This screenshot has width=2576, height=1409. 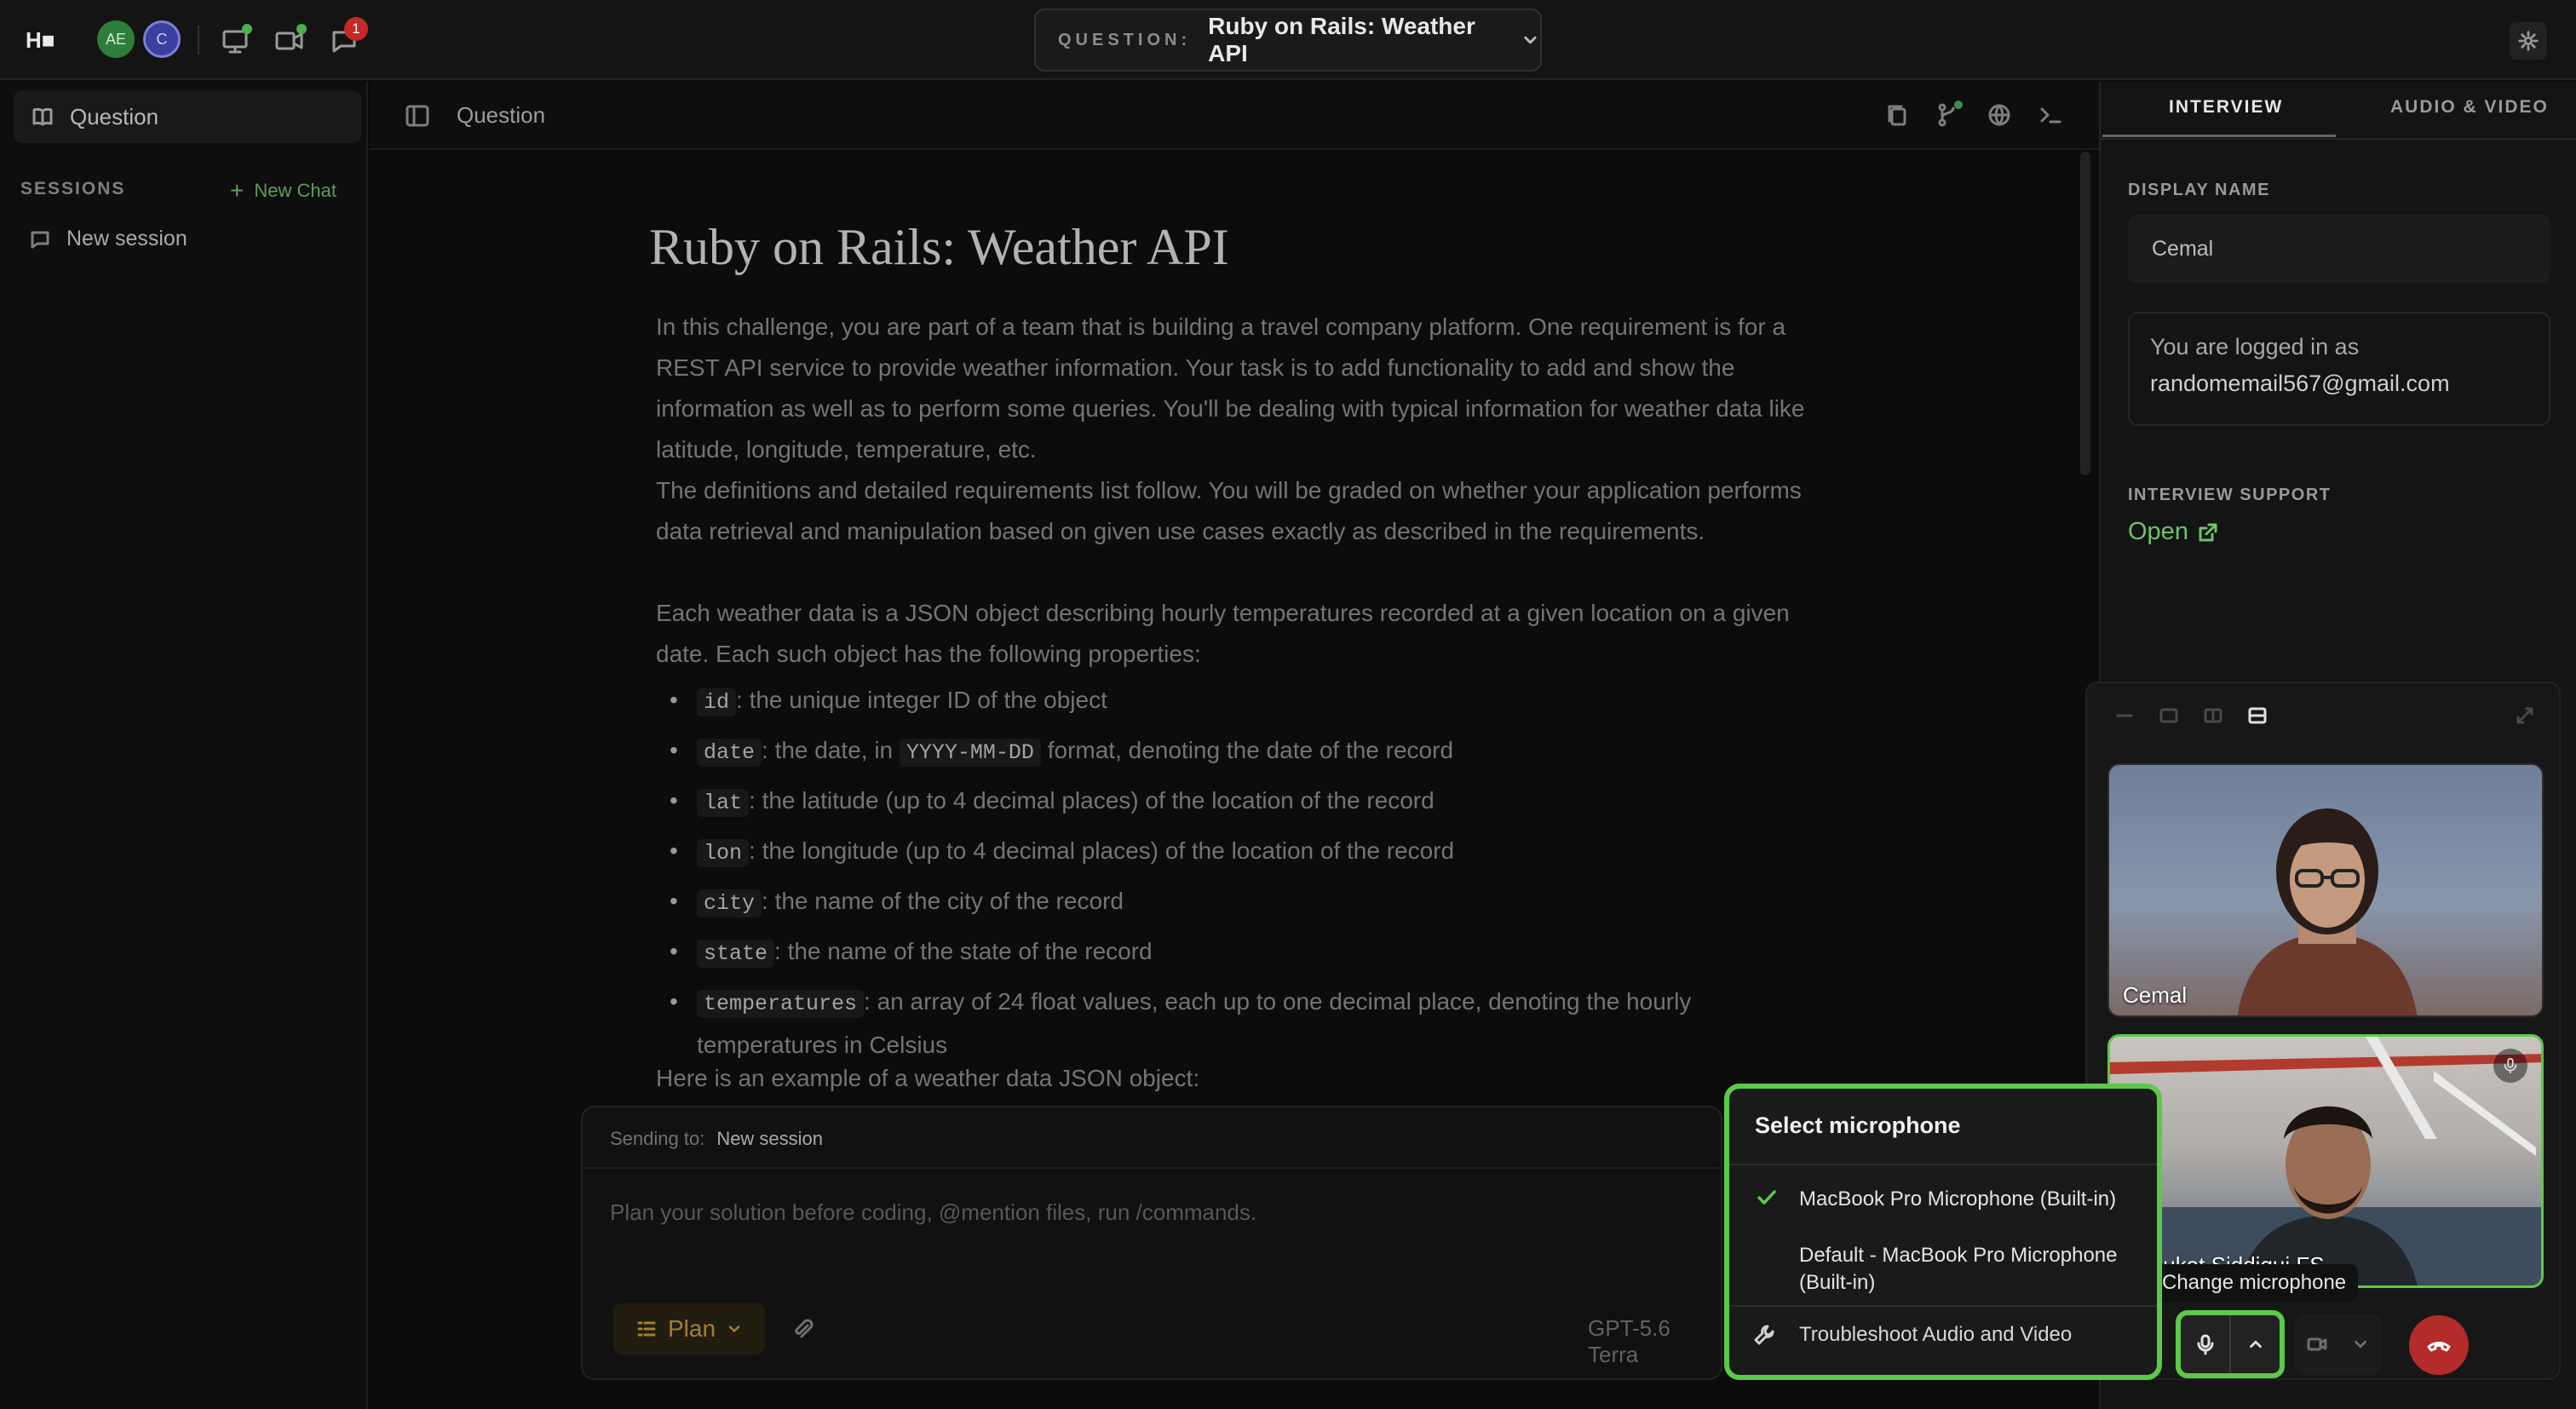 I want to click on change-microphone-button, so click(x=2255, y=1344).